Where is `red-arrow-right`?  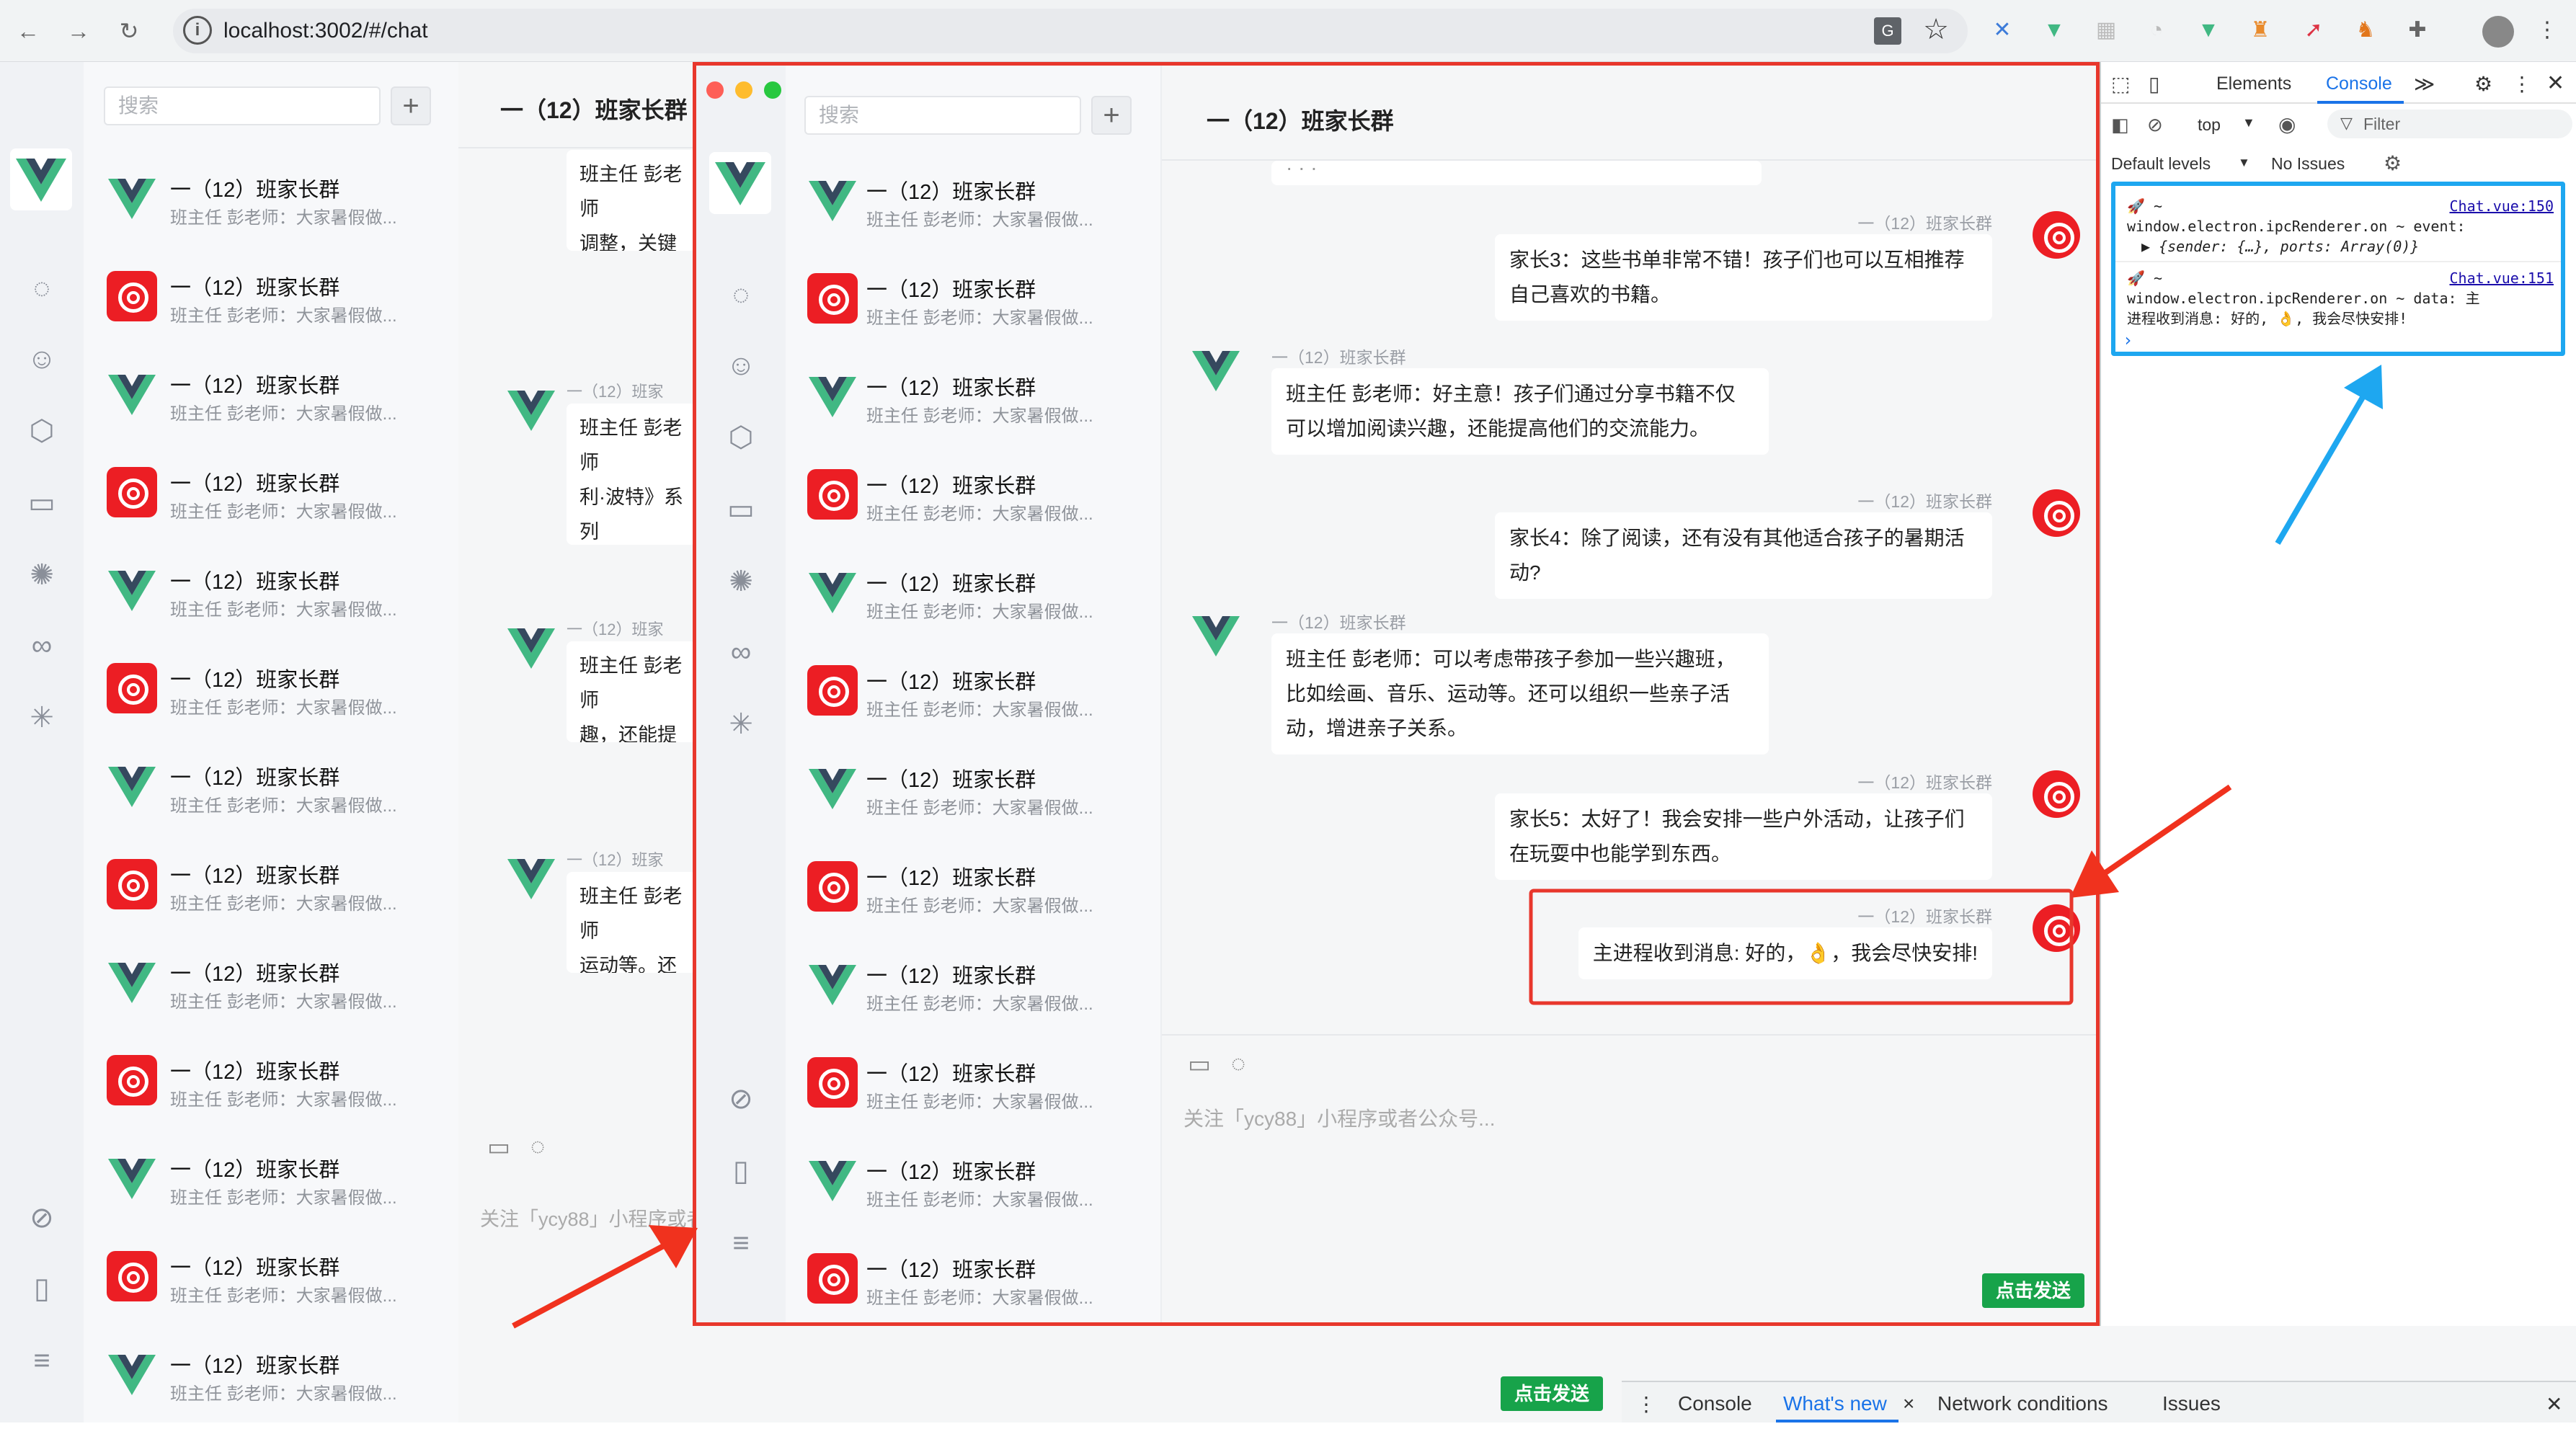 red-arrow-right is located at coordinates (2151, 841).